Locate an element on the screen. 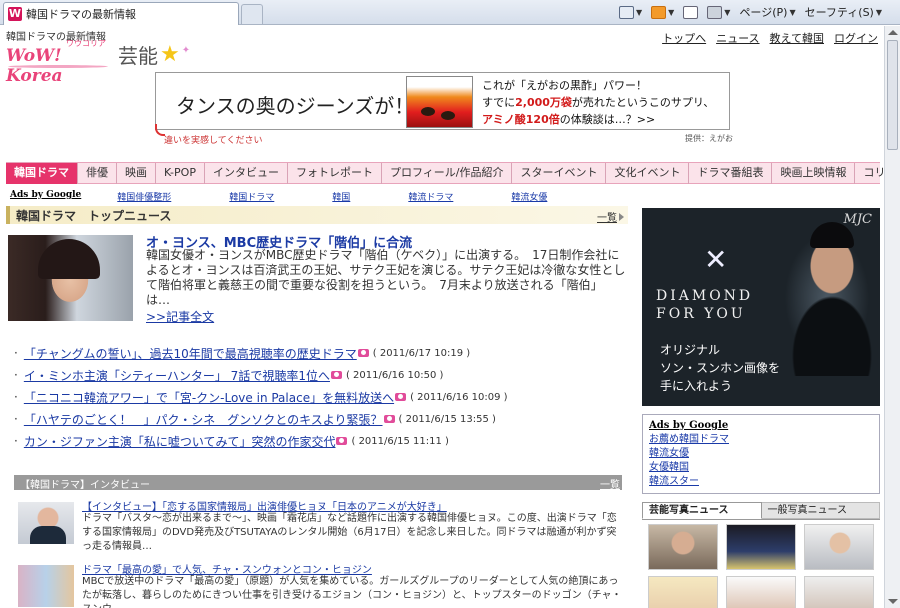  ad-link: 韓流スター is located at coordinates (761, 482).